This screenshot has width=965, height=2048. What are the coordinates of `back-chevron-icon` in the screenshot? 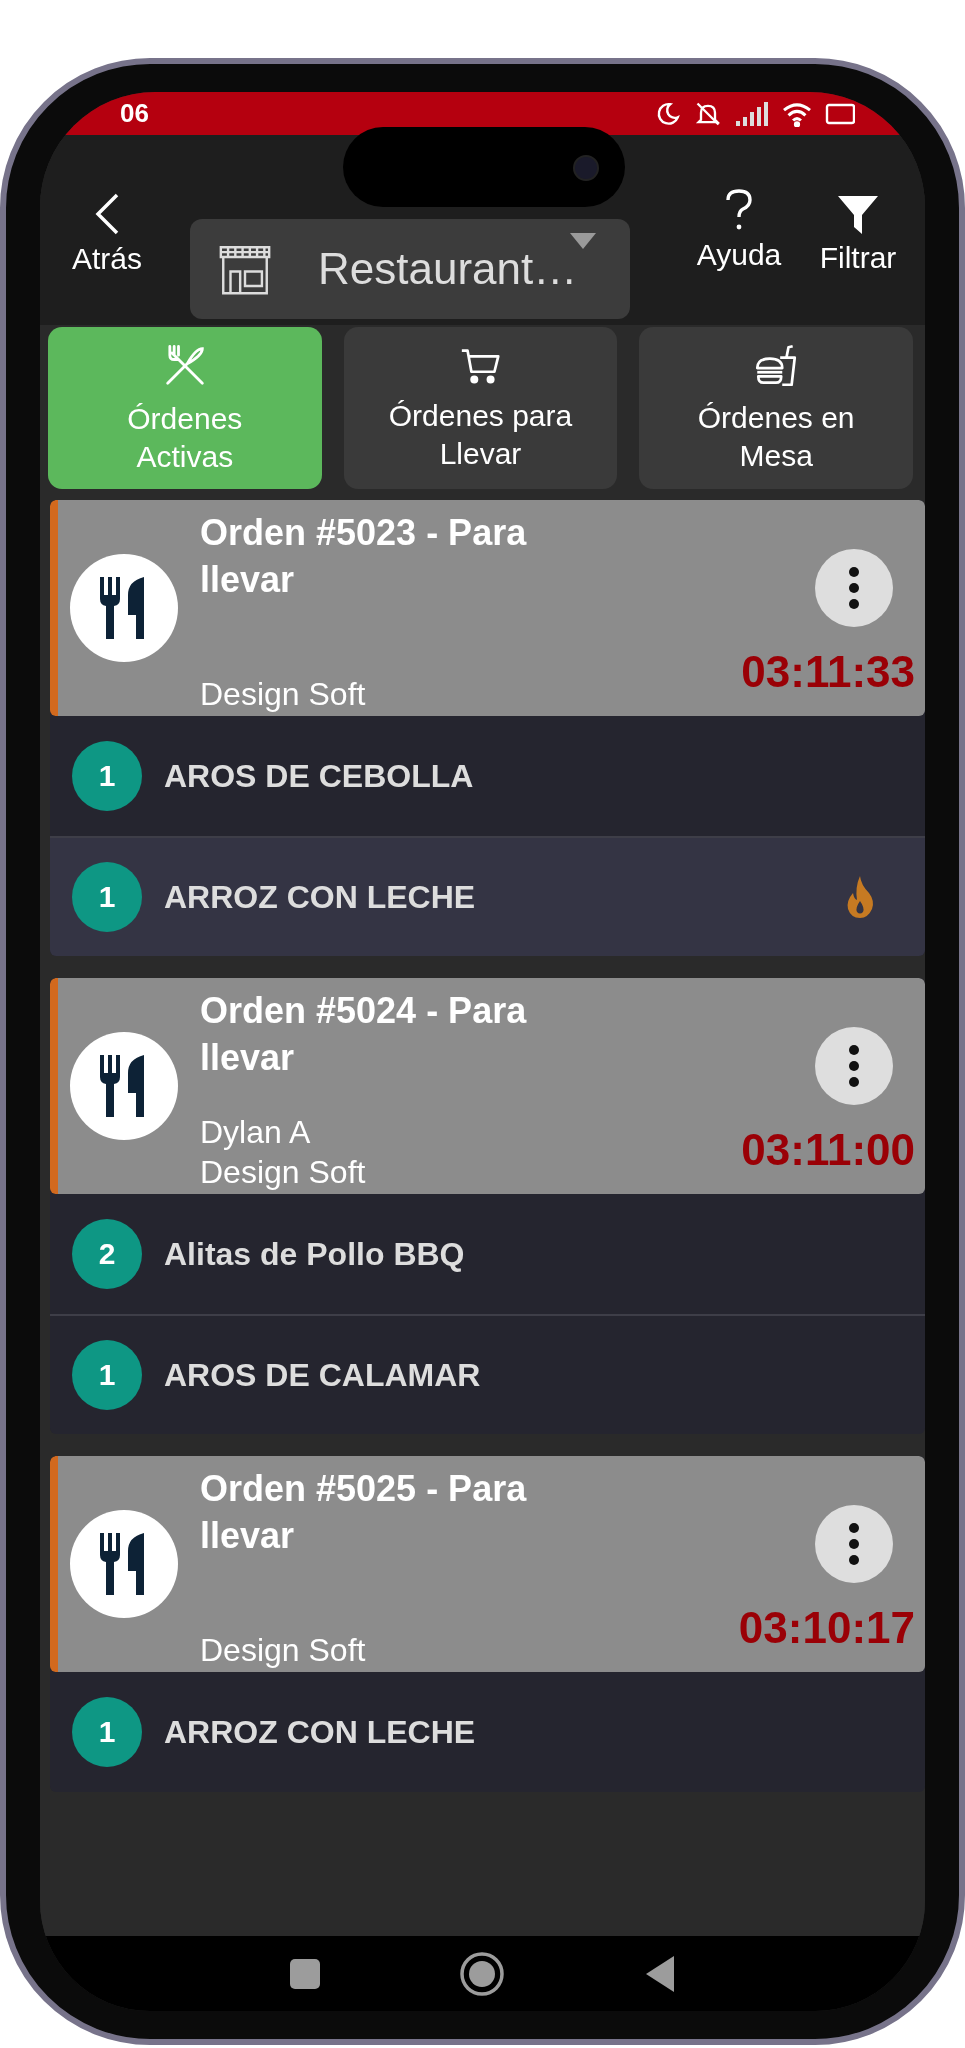 It's located at (107, 214).